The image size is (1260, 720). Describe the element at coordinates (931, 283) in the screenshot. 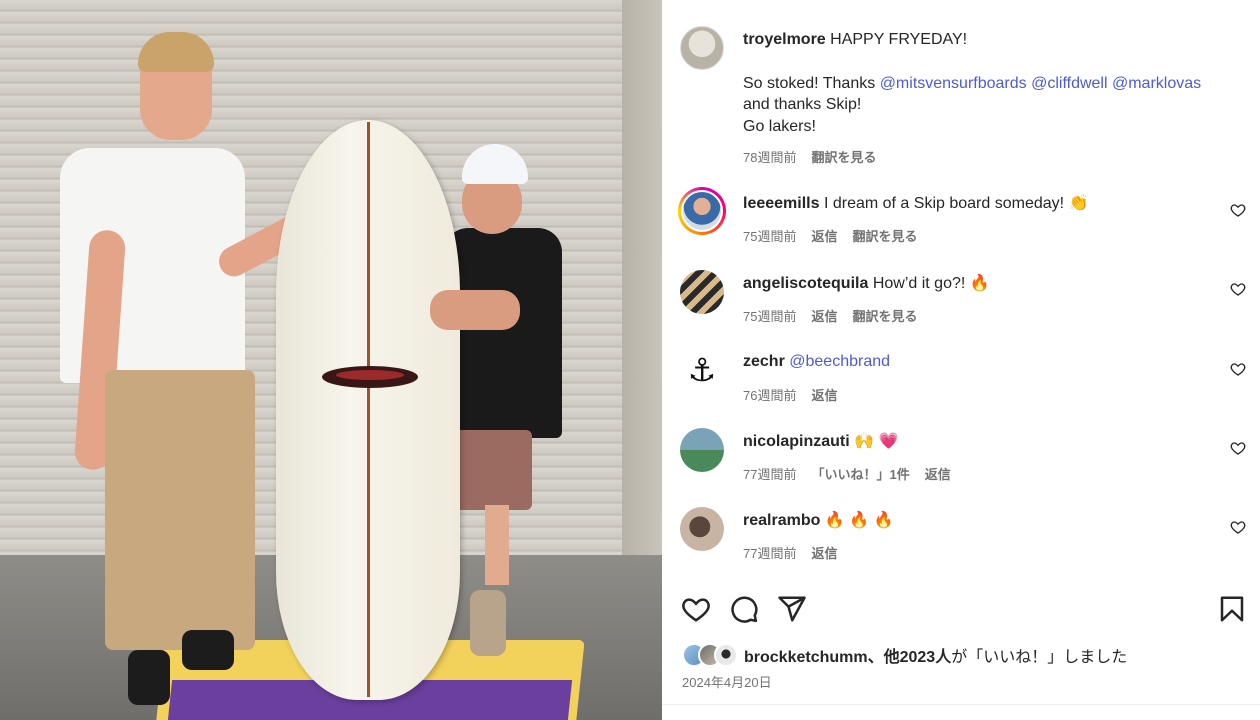

I see `comment-body: How’d it go?! 🔥` at that location.